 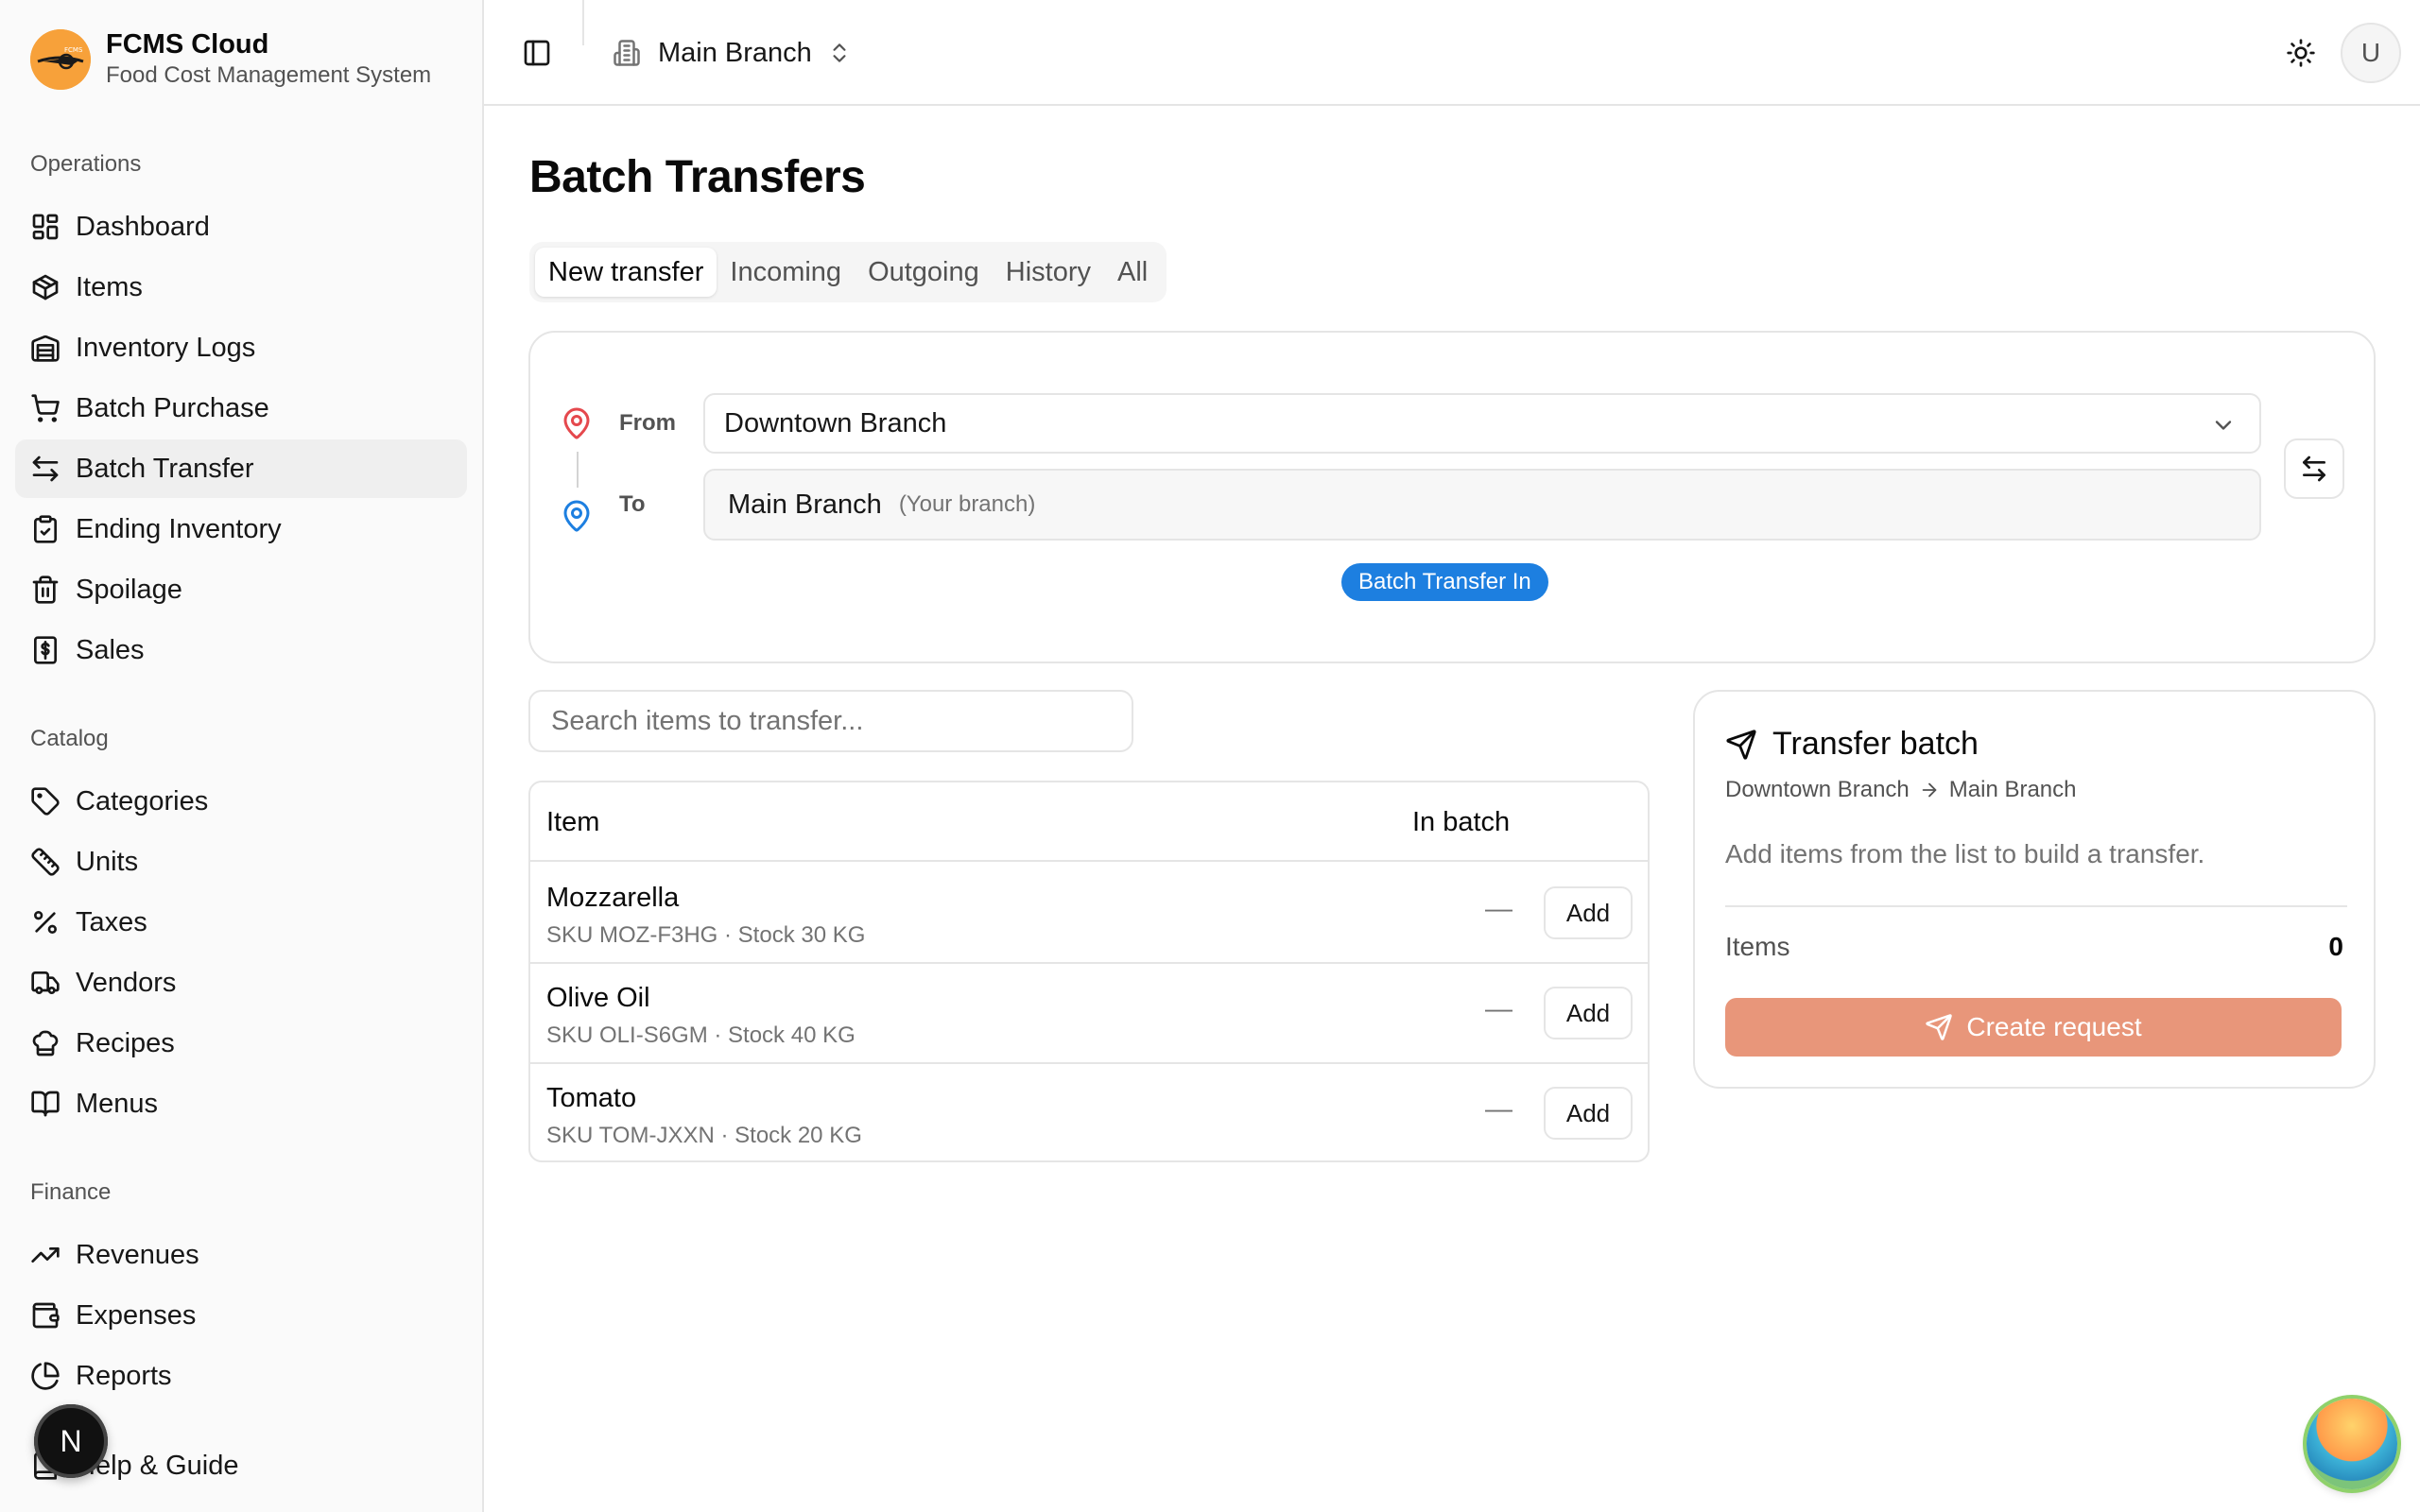 What do you see at coordinates (967, 504) in the screenshot?
I see `to-branch-hint: (Your branch)` at bounding box center [967, 504].